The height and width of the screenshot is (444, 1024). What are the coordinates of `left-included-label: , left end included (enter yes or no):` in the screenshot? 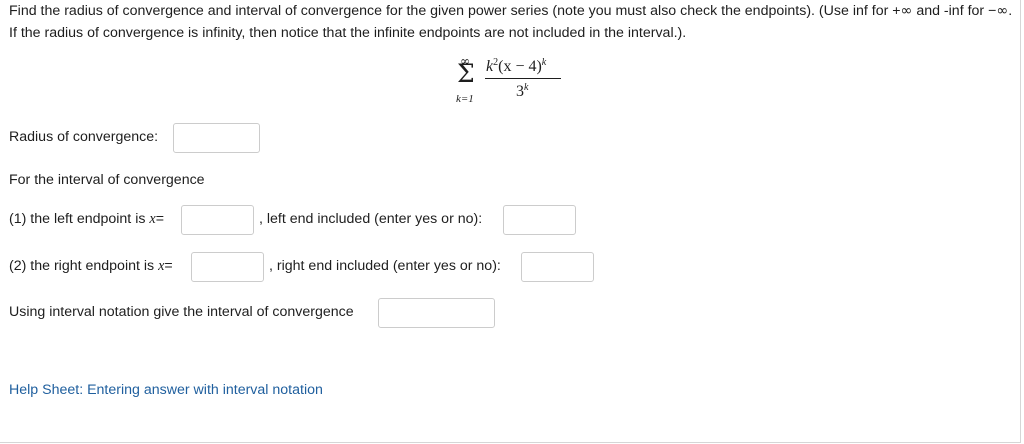 It's located at (371, 219).